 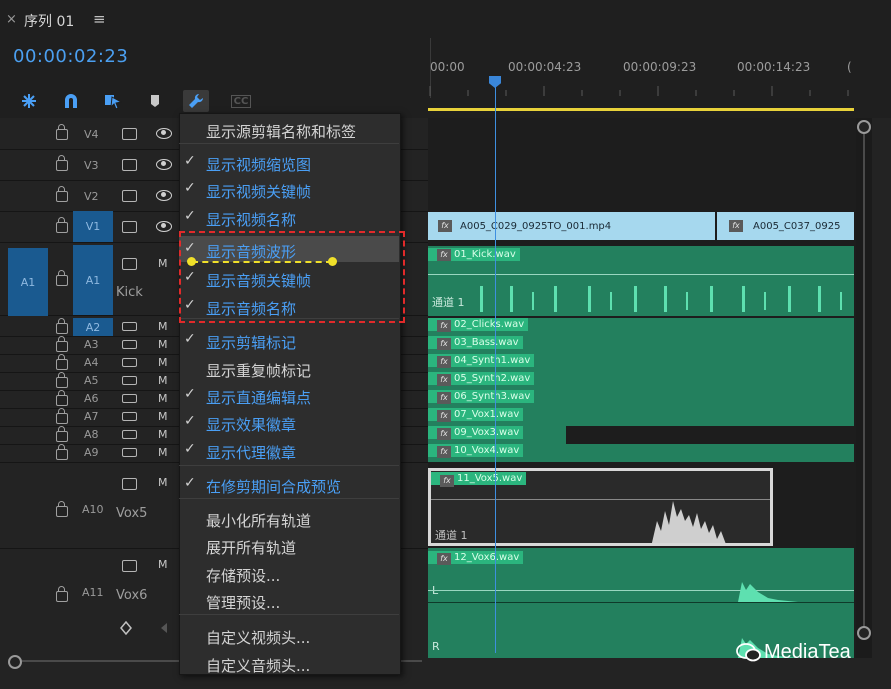 What do you see at coordinates (196, 101) in the screenshot?
I see `wrench-icon` at bounding box center [196, 101].